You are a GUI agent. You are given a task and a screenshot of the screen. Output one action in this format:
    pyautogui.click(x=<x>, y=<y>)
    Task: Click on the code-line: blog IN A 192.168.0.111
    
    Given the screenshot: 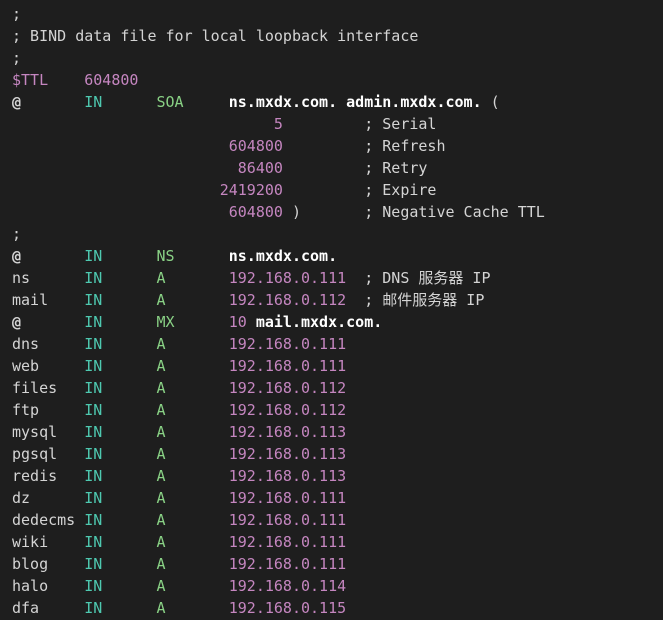 What is the action you would take?
    pyautogui.click(x=179, y=564)
    